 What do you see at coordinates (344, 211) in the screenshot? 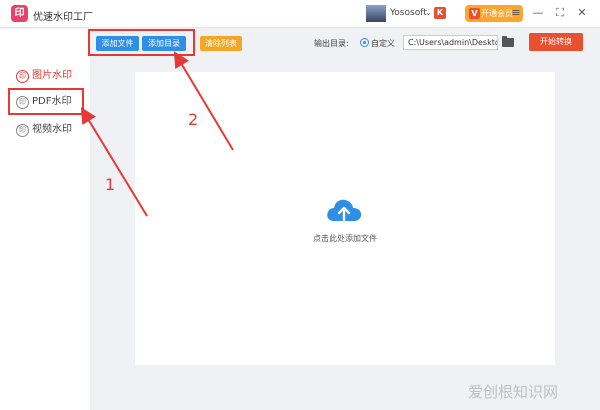
I see `cloud-upload-icon` at bounding box center [344, 211].